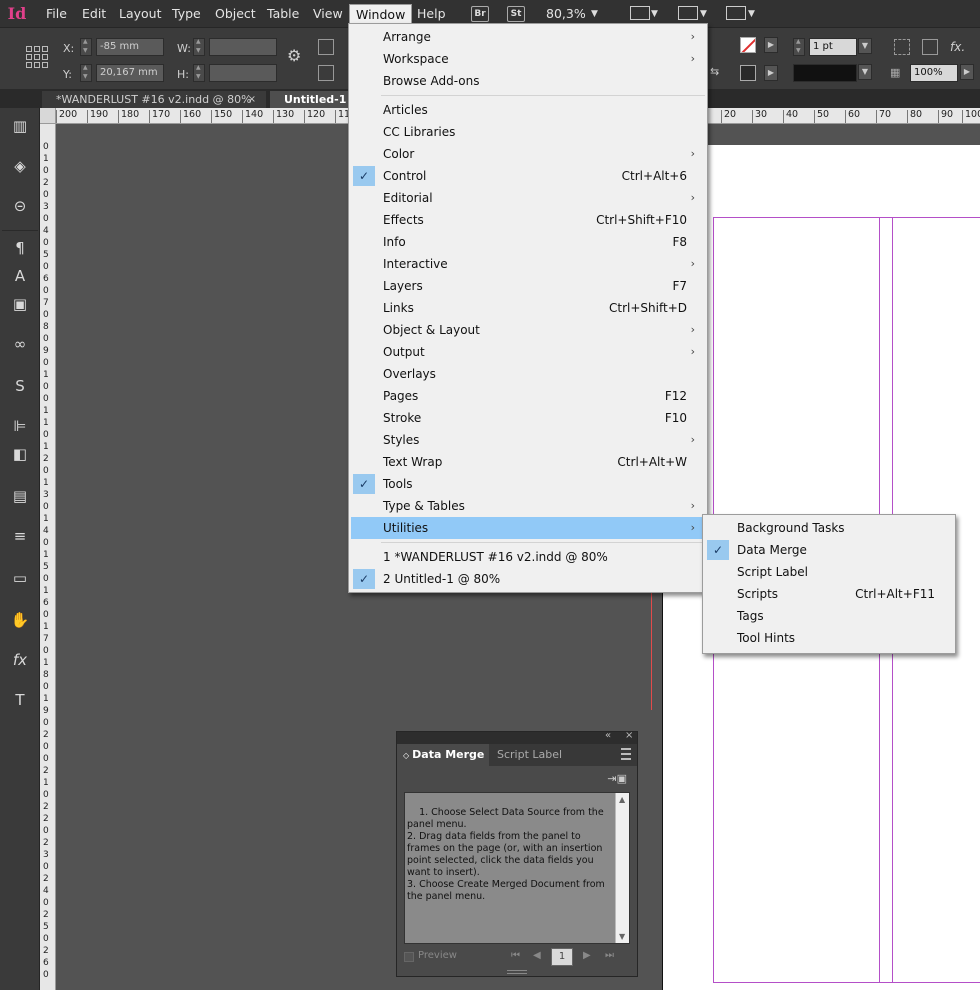  Describe the element at coordinates (703, 14) in the screenshot. I see `screen-mode-dropdown-icon: ▼` at that location.